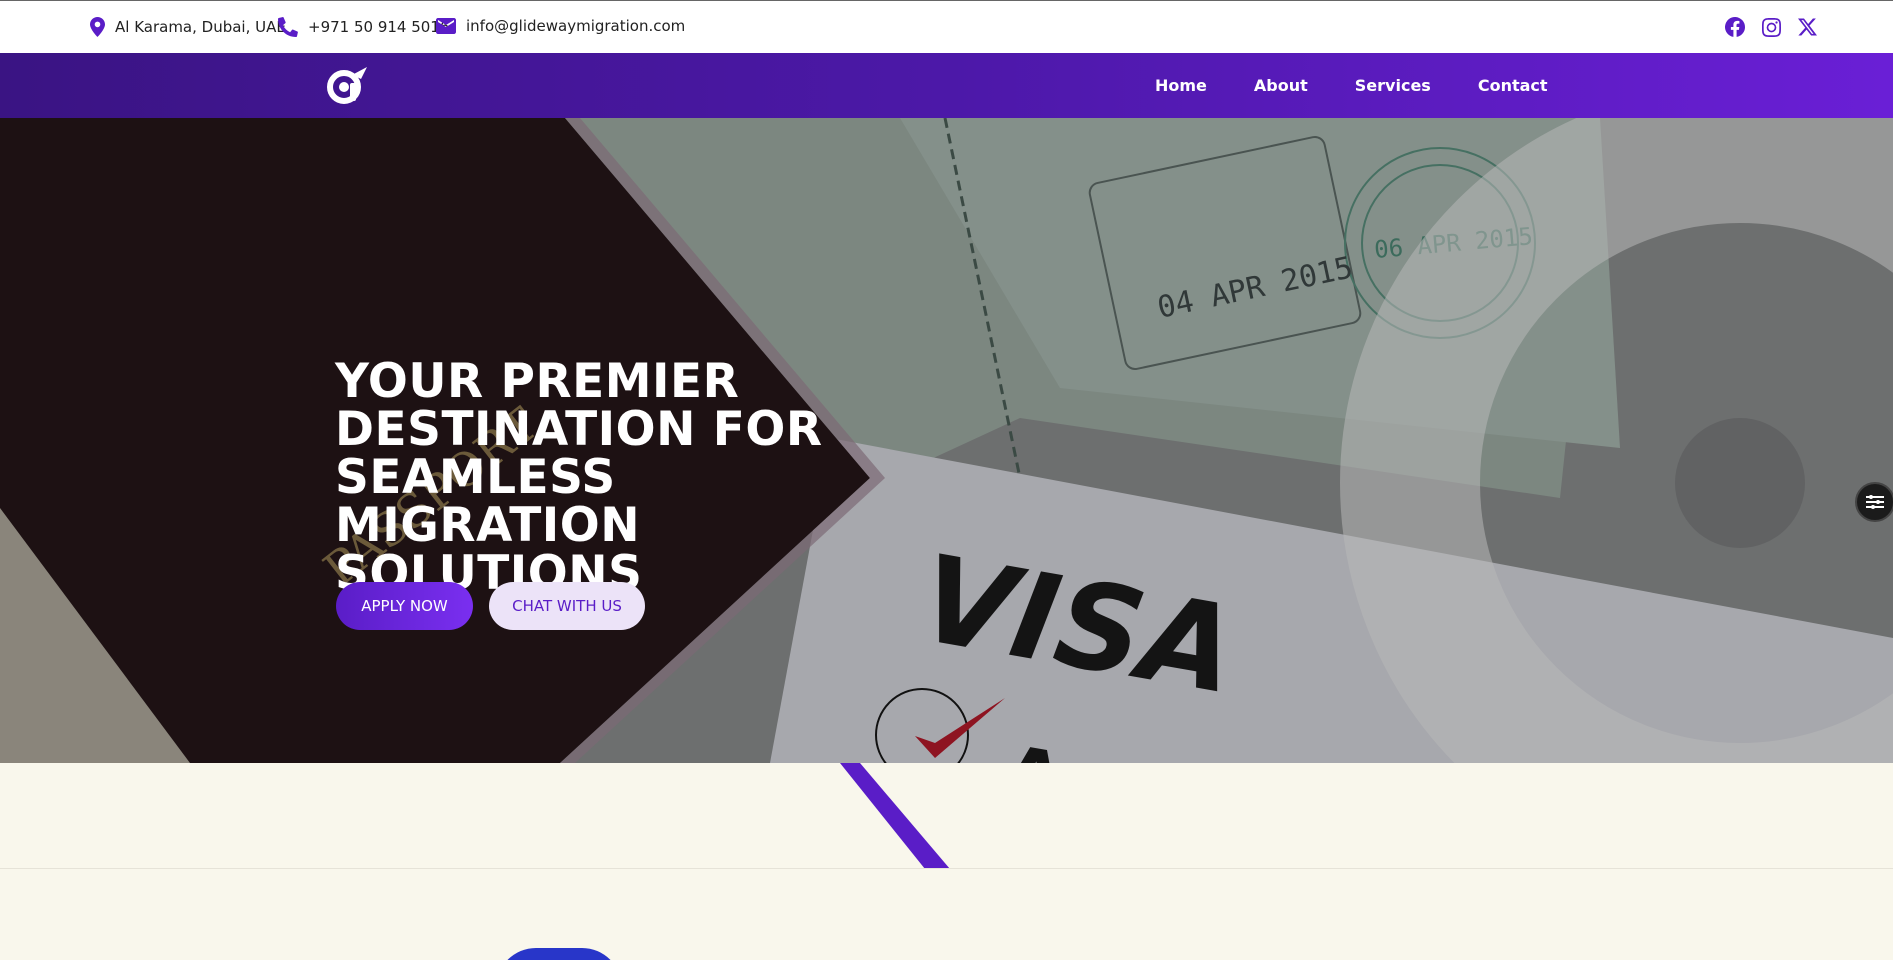  I want to click on hero-title-line: SEAMLESS MIGRATION, so click(488, 501).